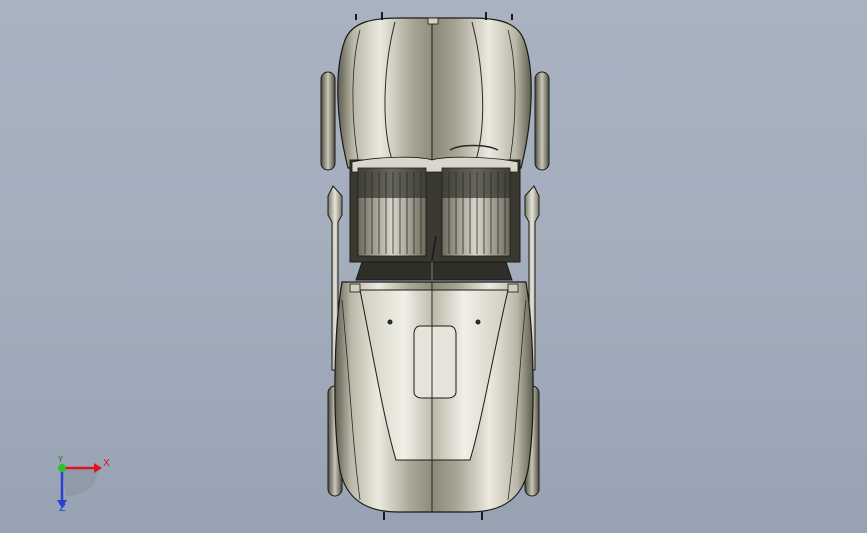  What do you see at coordinates (106, 463) in the screenshot?
I see `x-axis-label: X` at bounding box center [106, 463].